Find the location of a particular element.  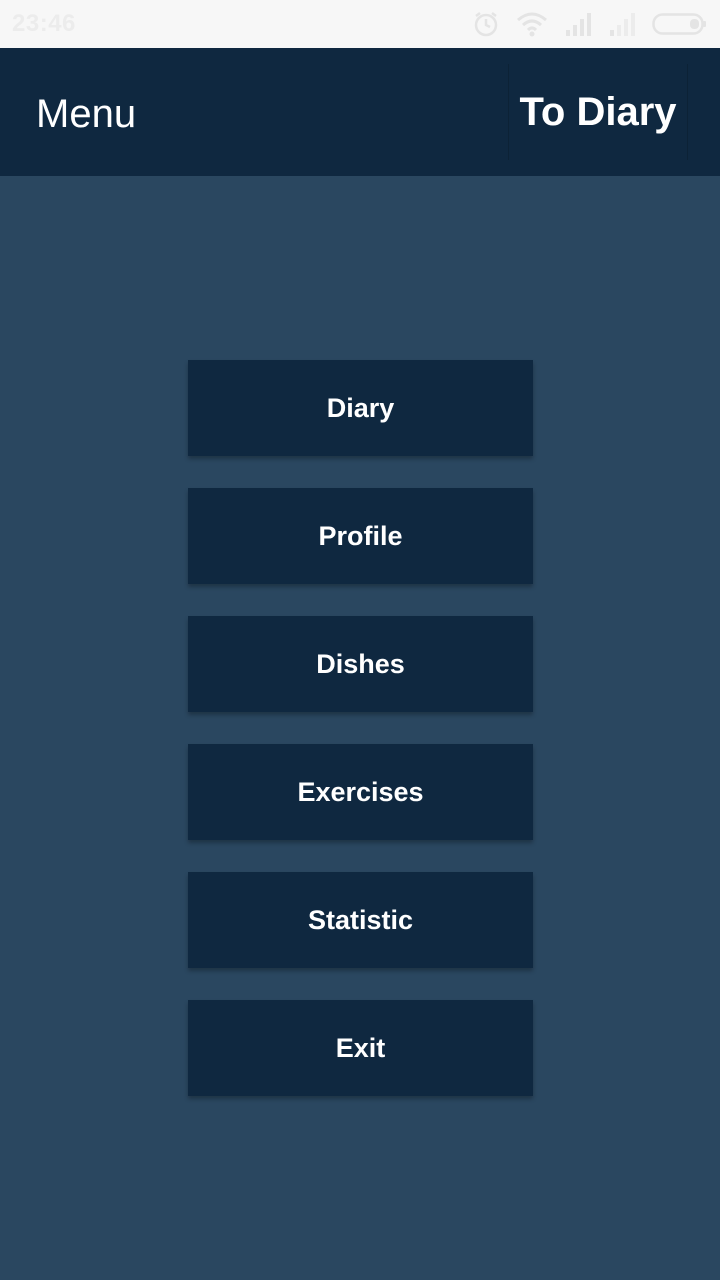

dishes-button: Dishes is located at coordinates (360, 664).